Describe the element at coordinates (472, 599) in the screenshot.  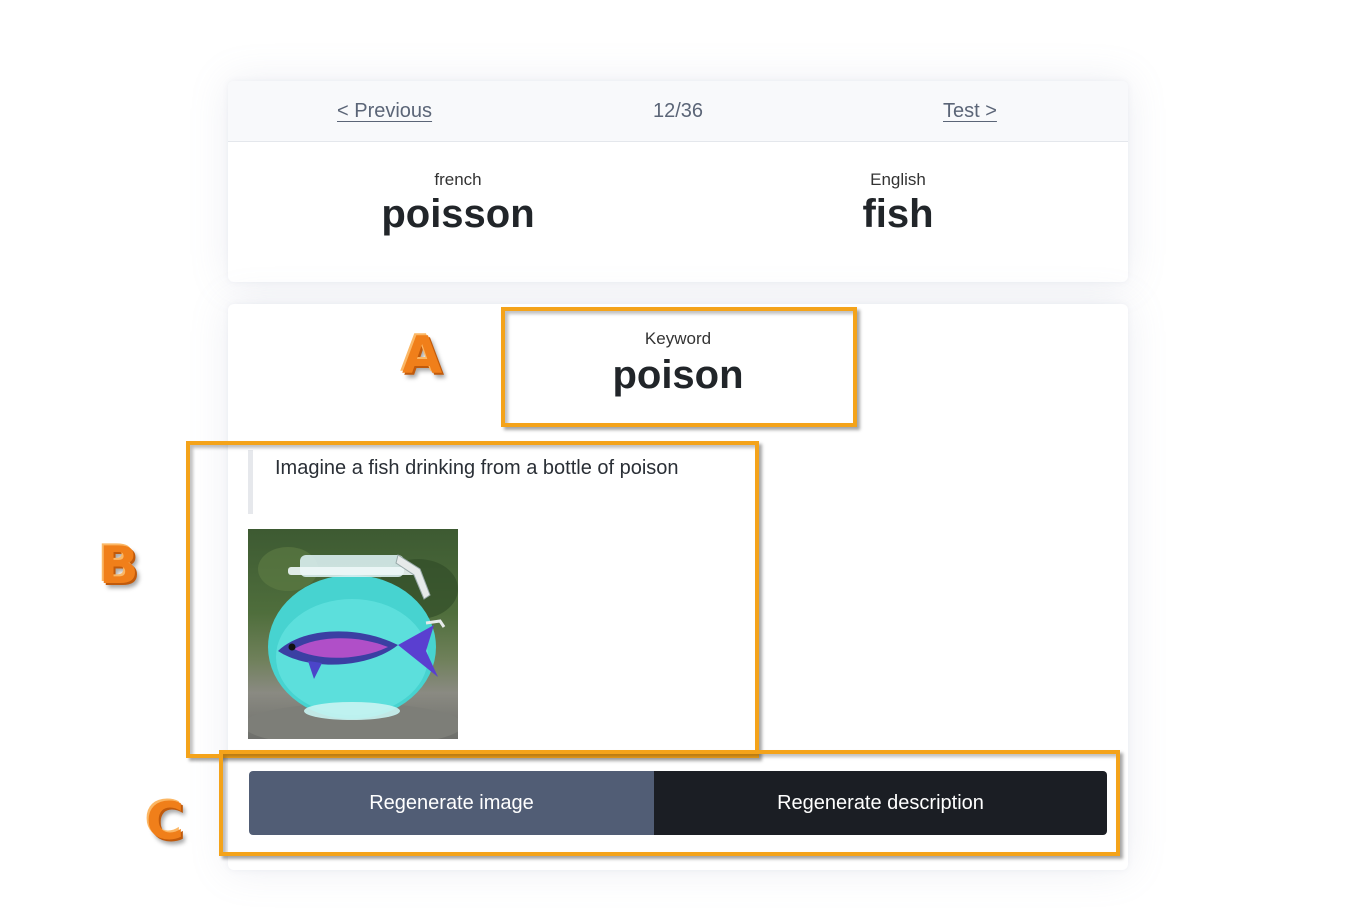
I see `highlight-box-b` at that location.